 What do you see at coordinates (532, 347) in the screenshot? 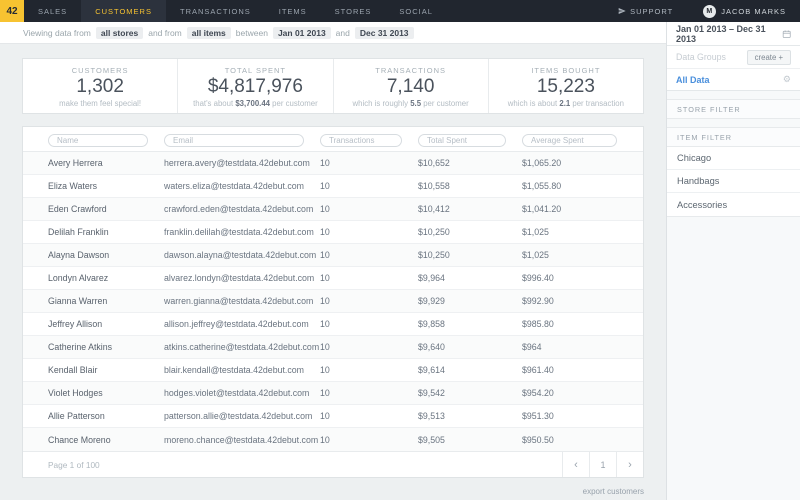
I see `cell-average-spent: $964` at bounding box center [532, 347].